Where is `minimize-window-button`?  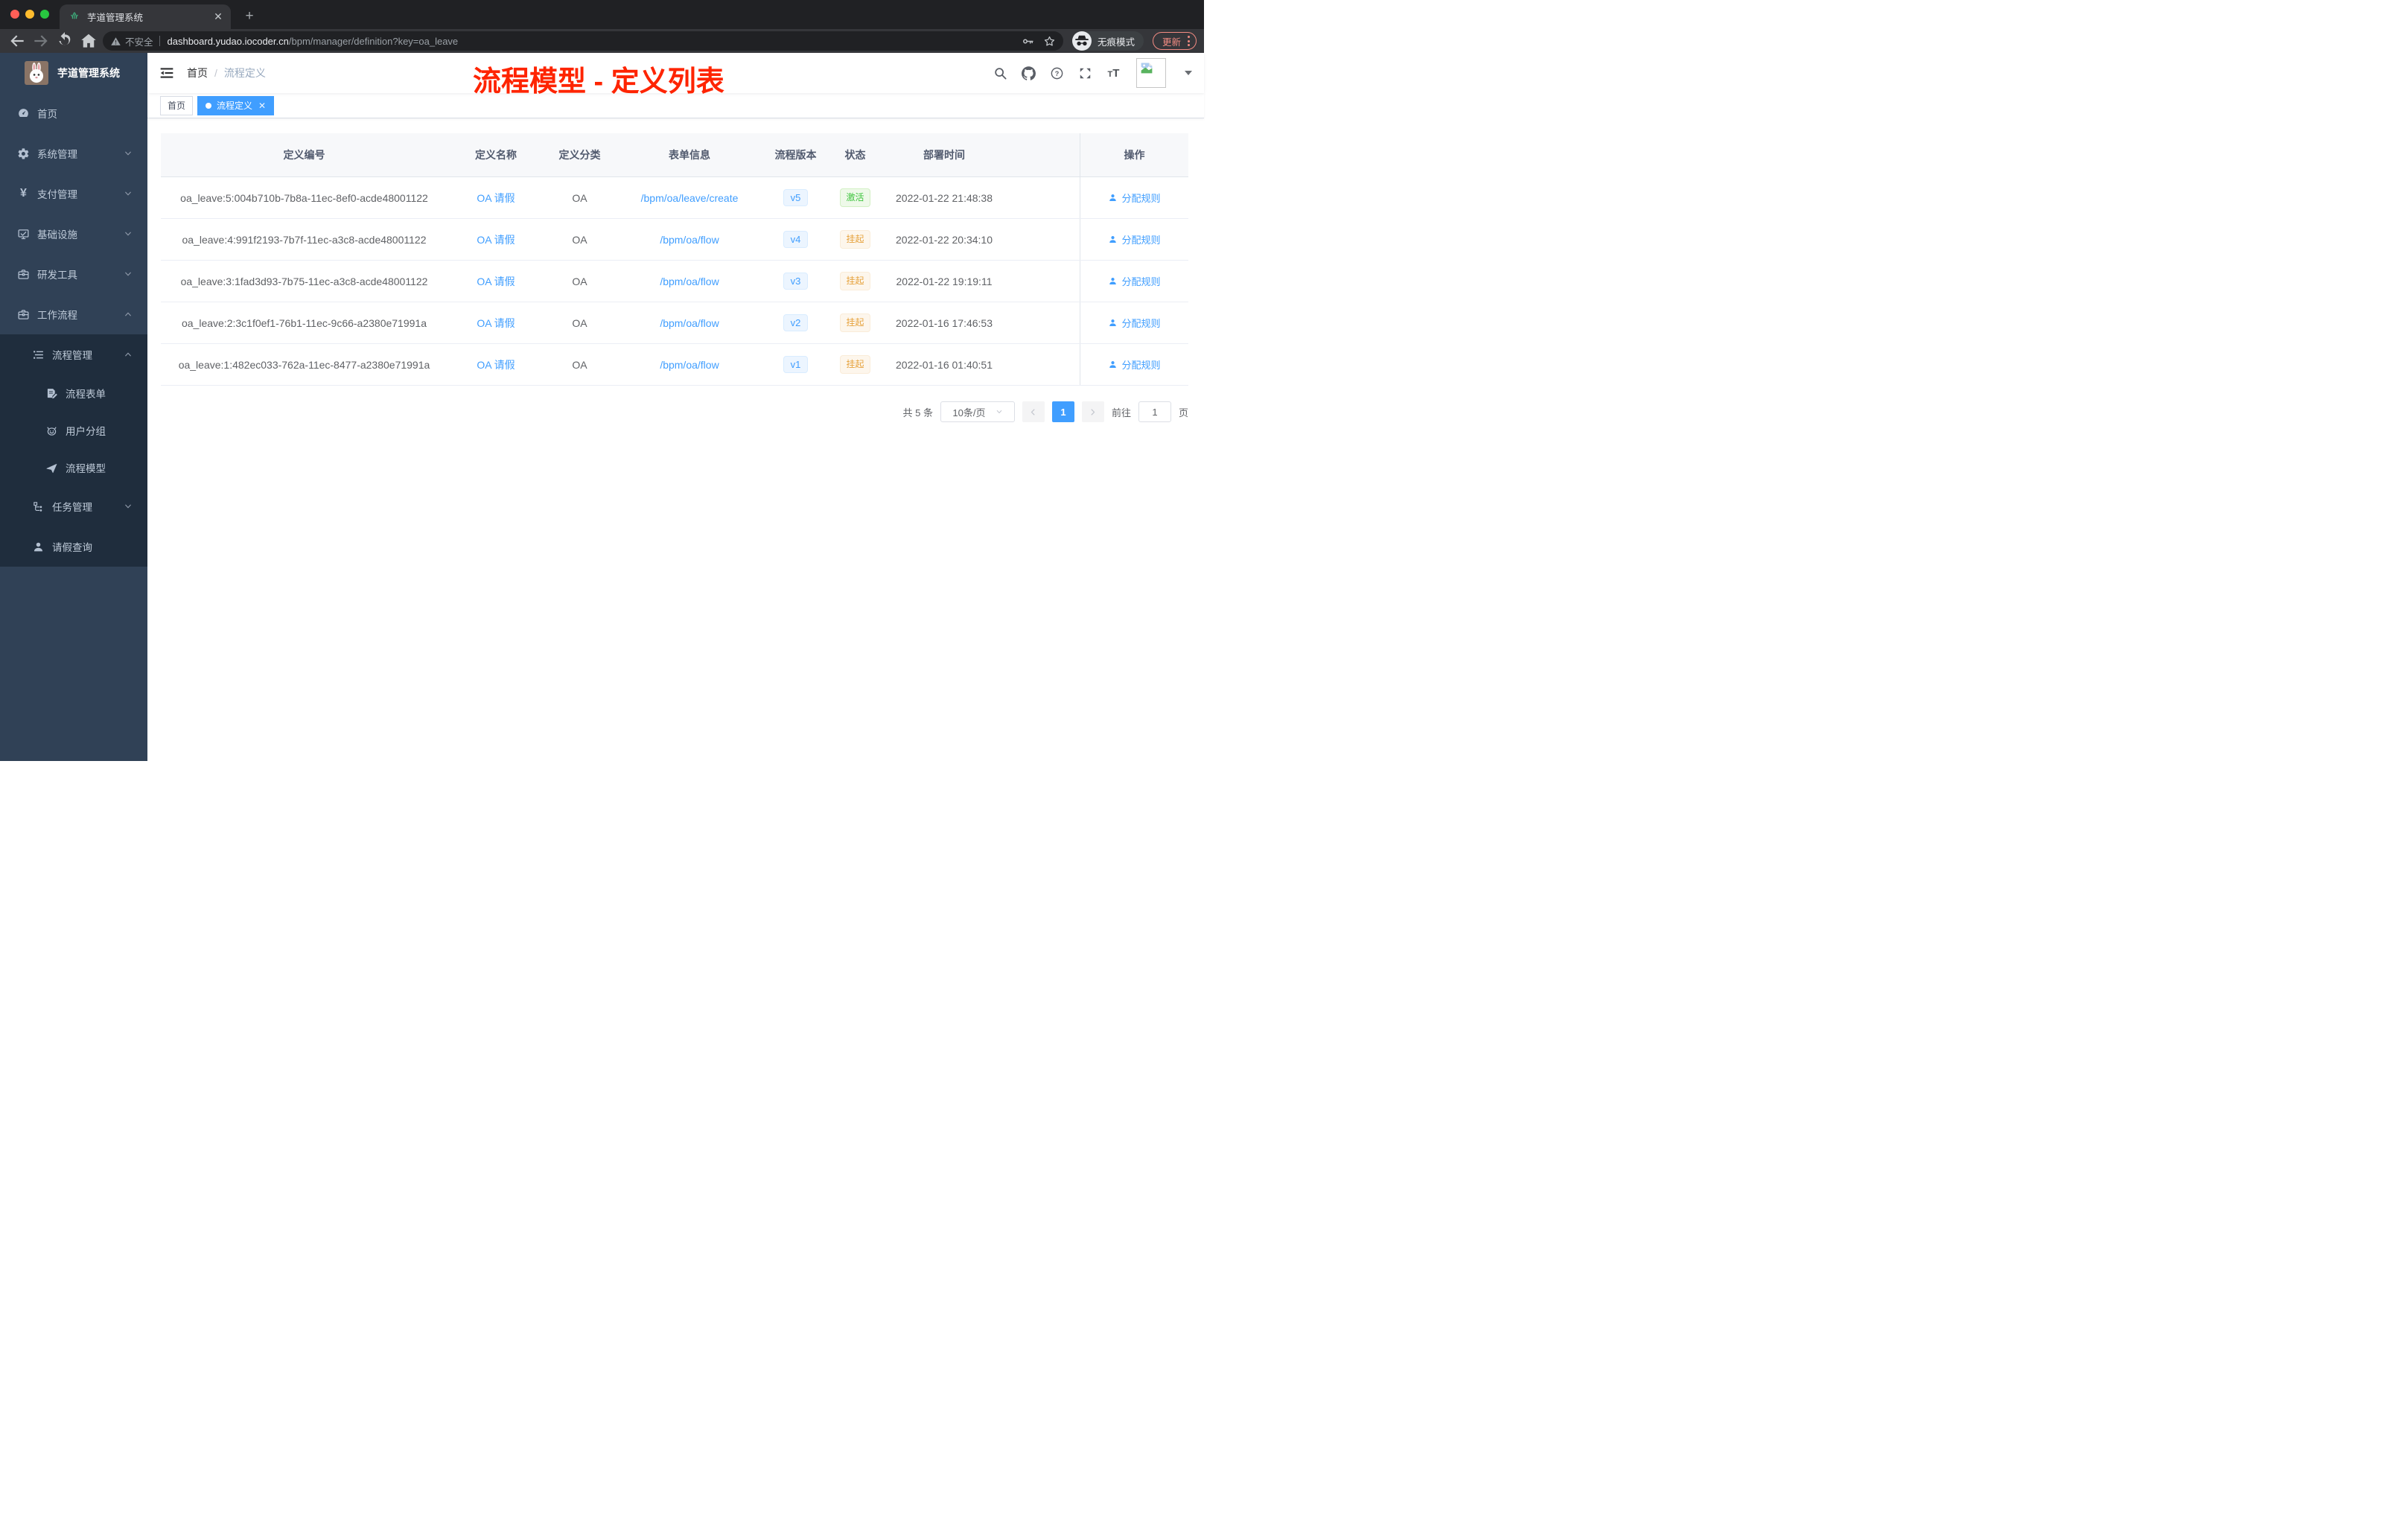 minimize-window-button is located at coordinates (29, 14).